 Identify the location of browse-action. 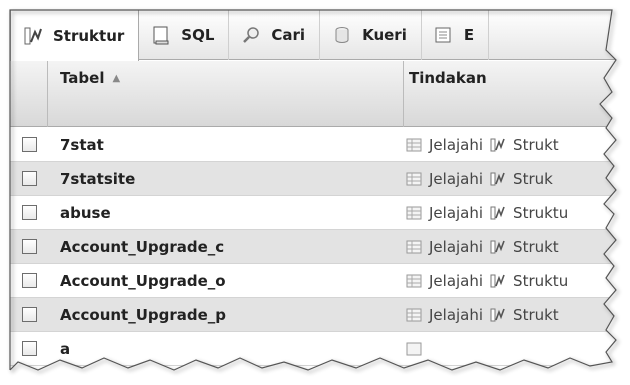
(417, 349).